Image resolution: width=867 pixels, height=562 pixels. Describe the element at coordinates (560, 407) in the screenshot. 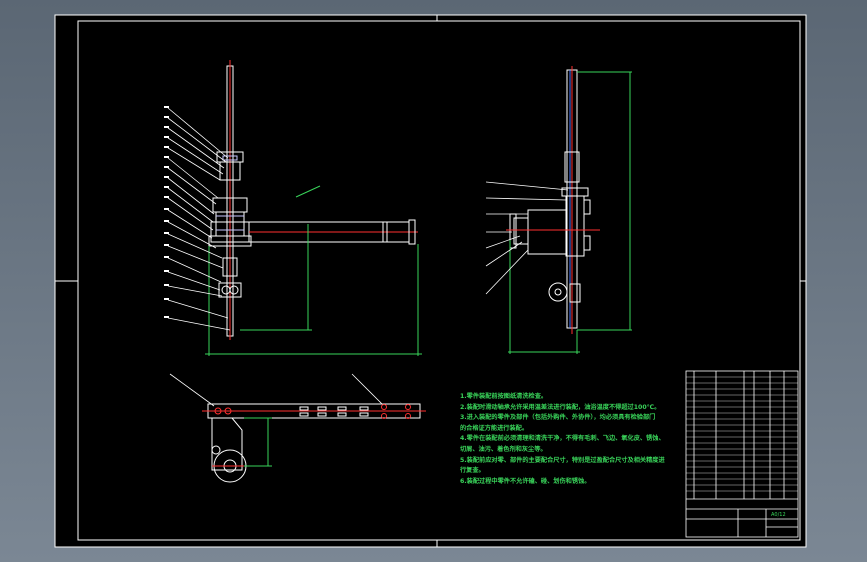

I see `note-line: 2.装配时滑动轴承允许采用温差法进行装配，油浴温度不得超过100℃。` at that location.